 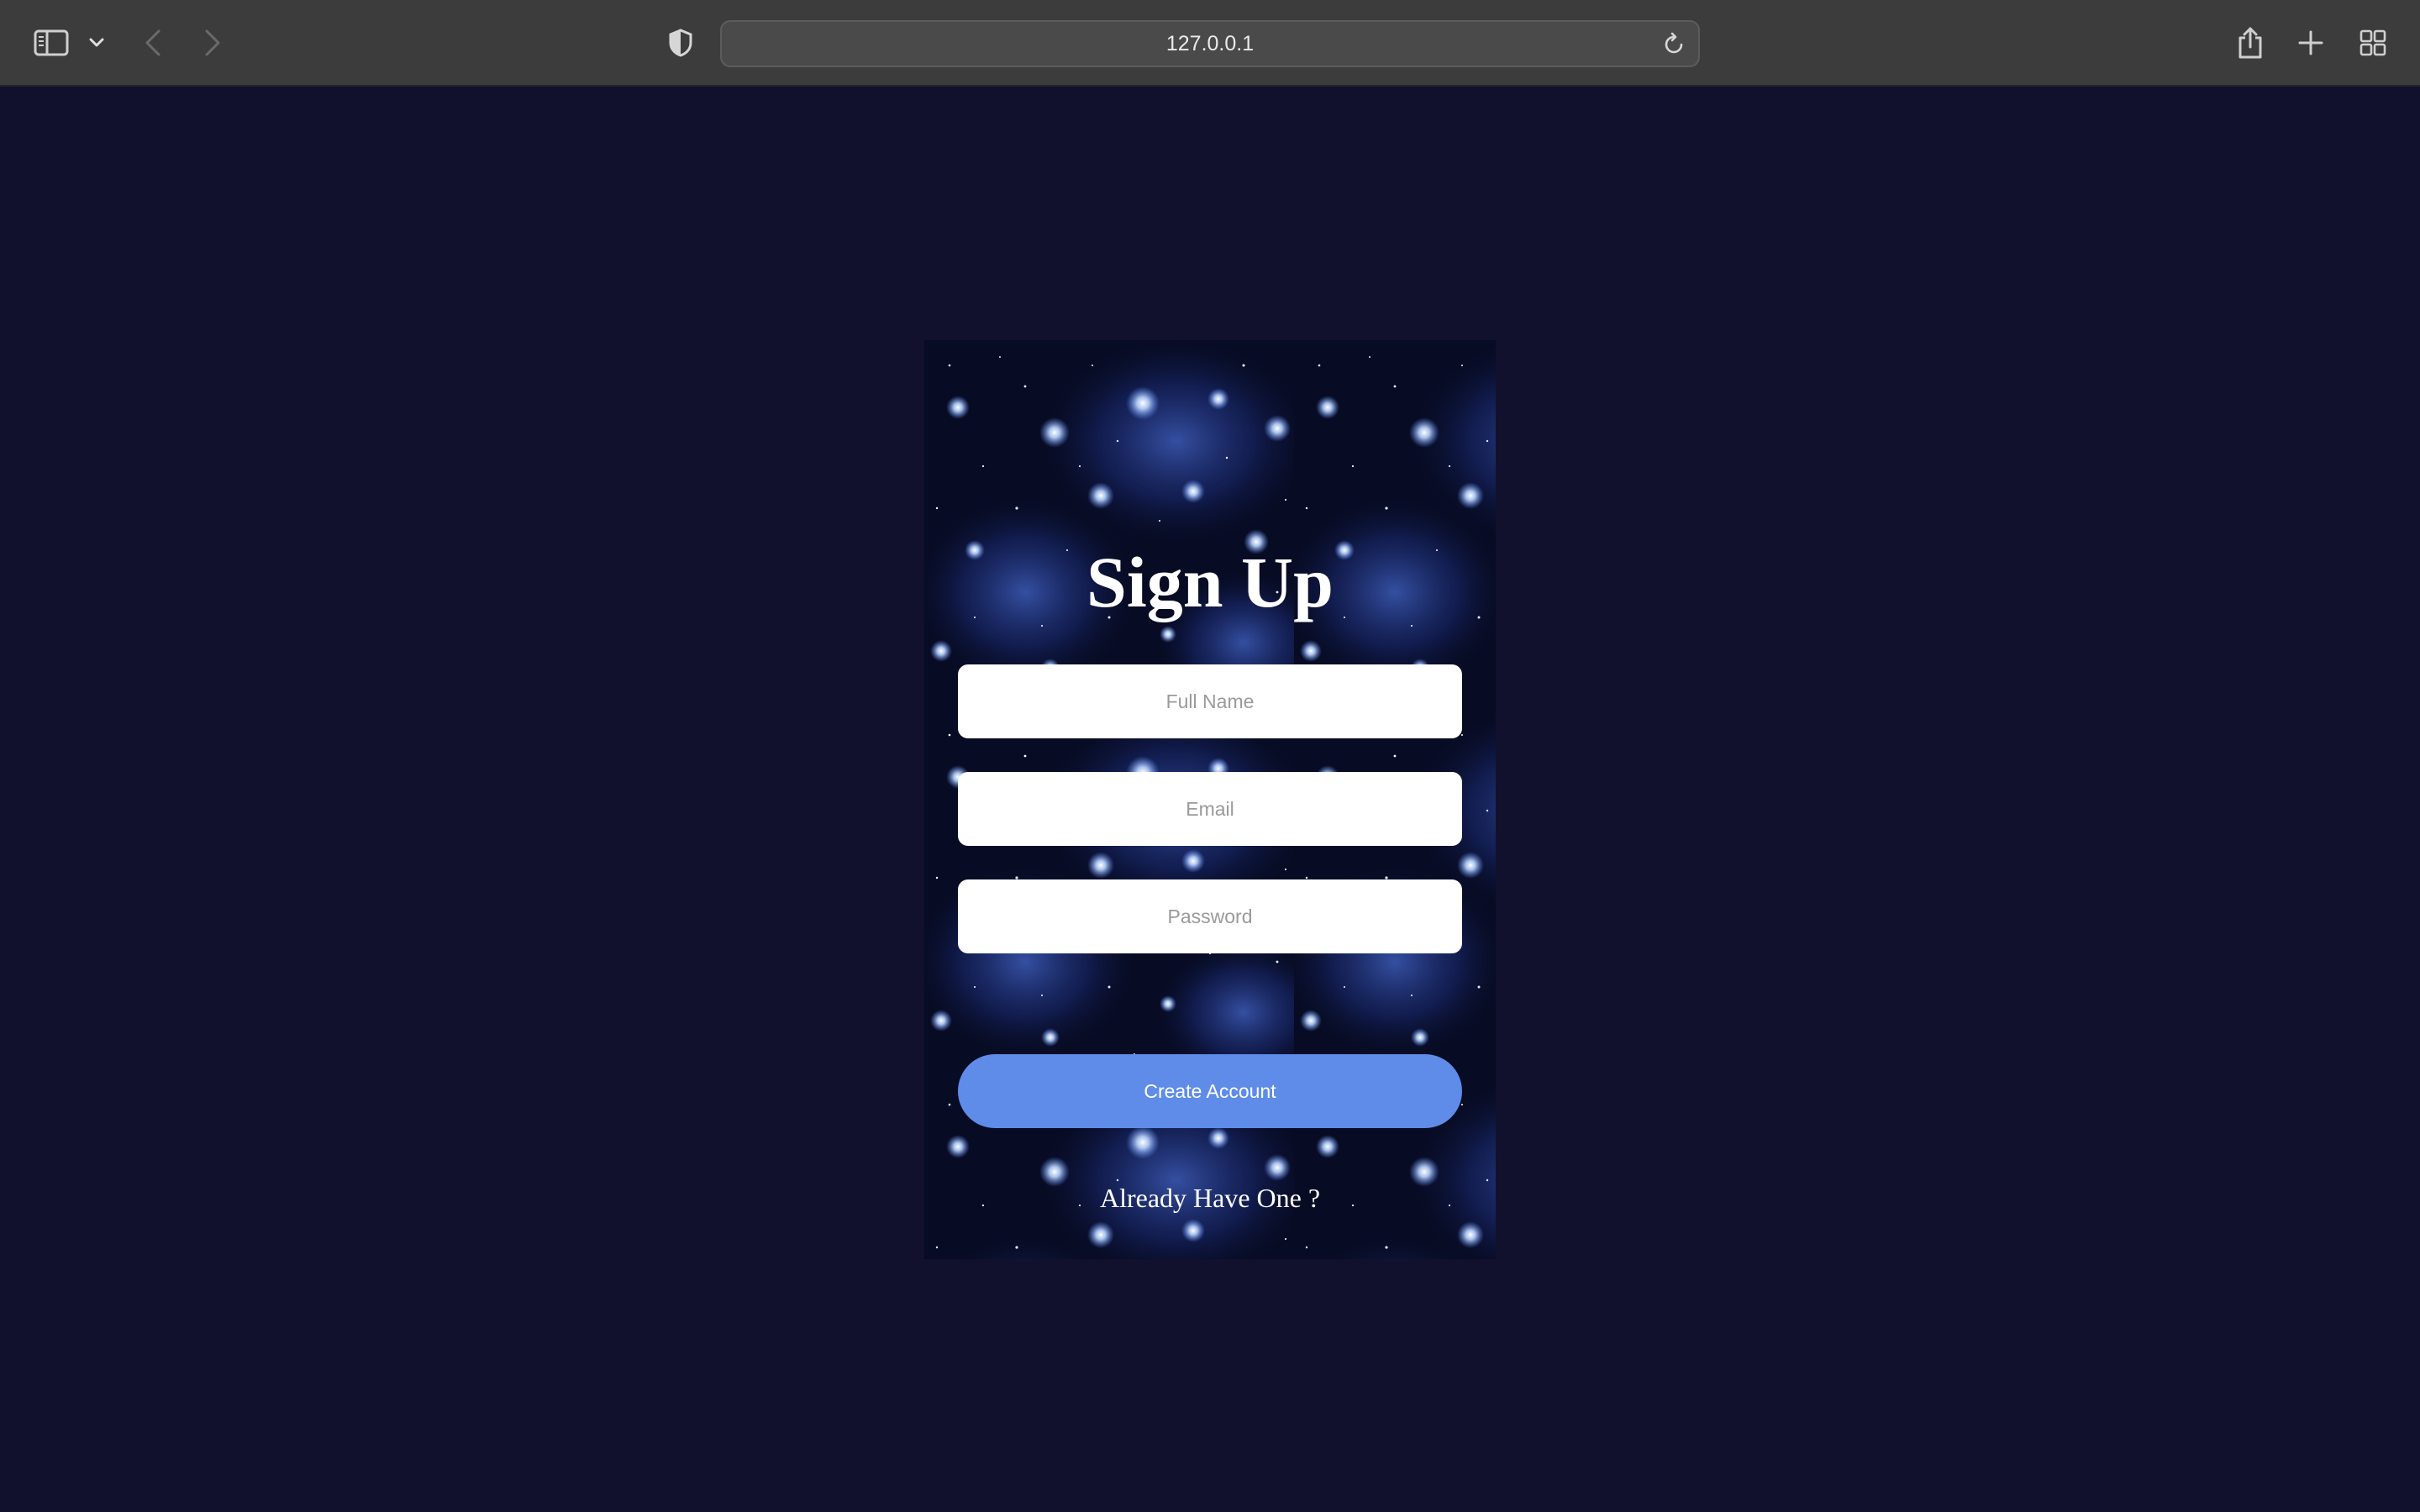 I want to click on browser-toolbar: 127.0.0.1, so click(x=1210, y=43).